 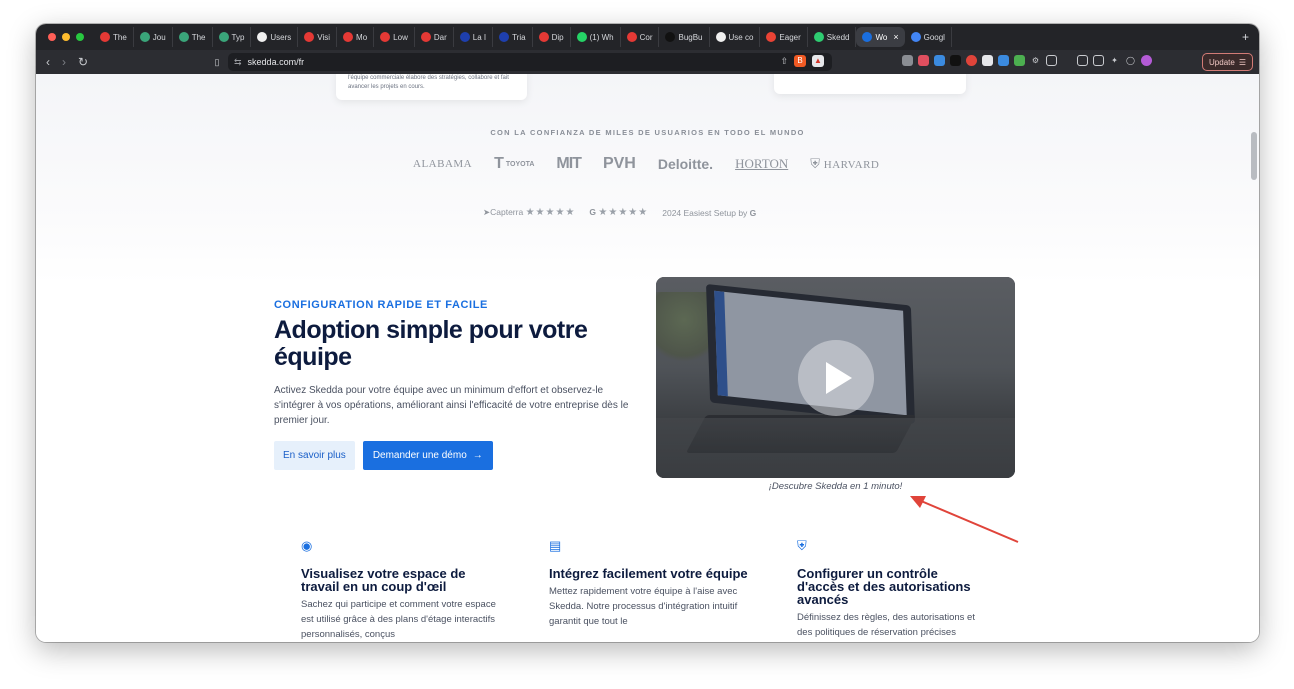 What do you see at coordinates (832, 37) in the screenshot?
I see `browser-tab: Skedd` at bounding box center [832, 37].